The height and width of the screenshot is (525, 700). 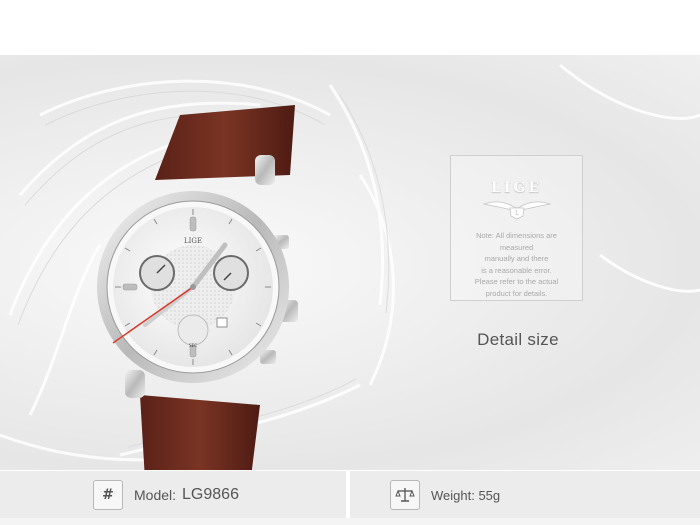 What do you see at coordinates (350, 27) in the screenshot?
I see `top-blank-strip` at bounding box center [350, 27].